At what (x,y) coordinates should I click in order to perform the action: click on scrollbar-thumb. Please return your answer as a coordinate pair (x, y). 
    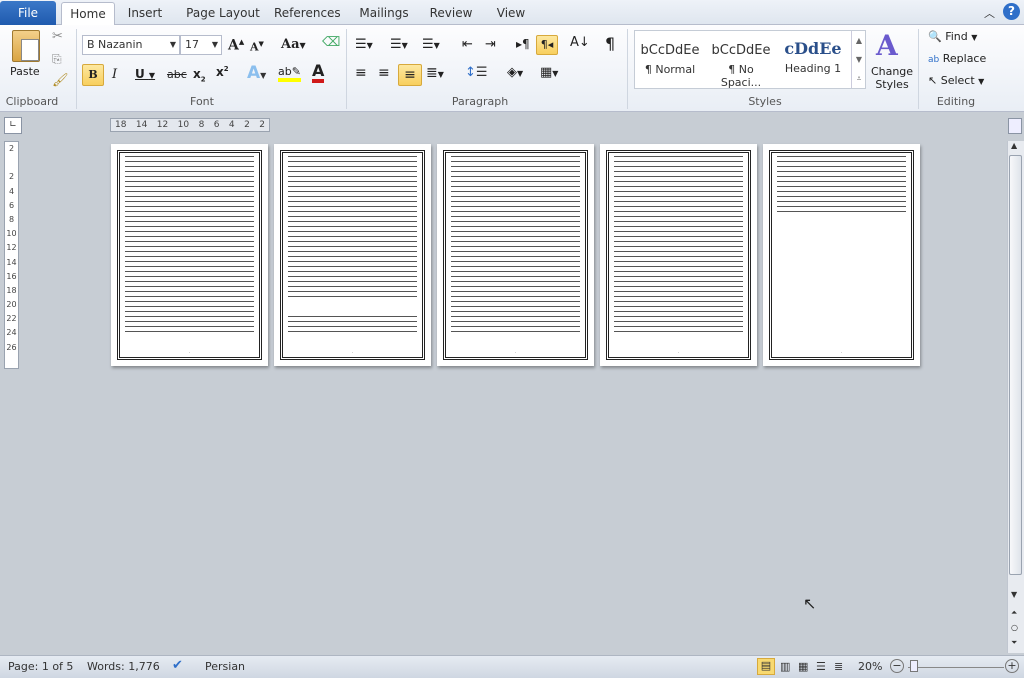
    Looking at the image, I should click on (1015, 365).